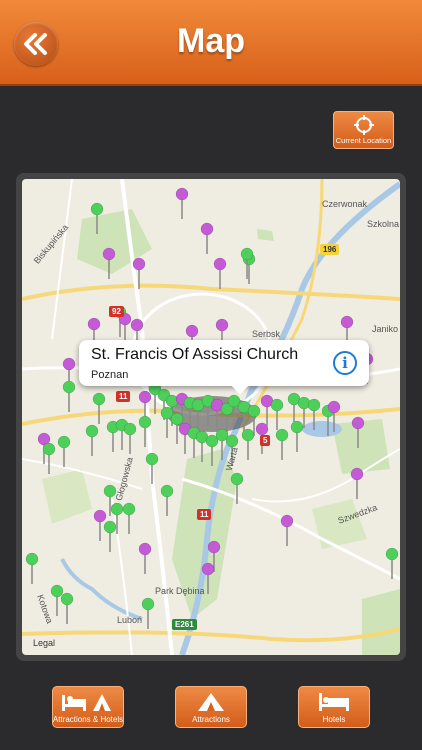 The height and width of the screenshot is (750, 422). I want to click on page-title: Map, so click(211, 41).